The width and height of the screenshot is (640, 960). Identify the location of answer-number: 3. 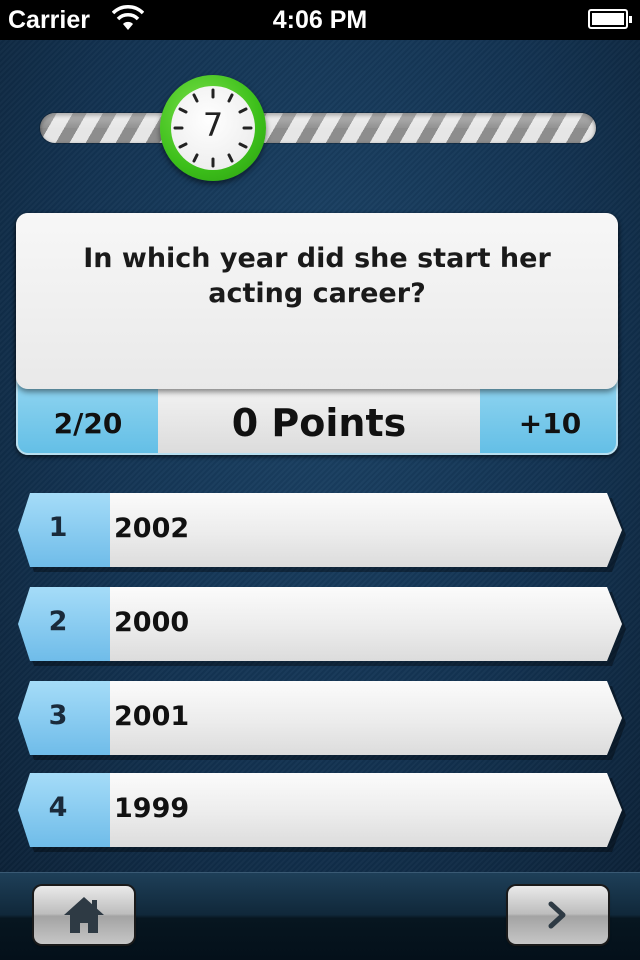
(58, 715).